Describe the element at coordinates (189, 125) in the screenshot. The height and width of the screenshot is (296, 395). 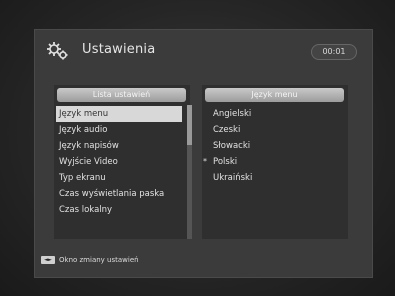
I see `scrollbar-thumb` at that location.